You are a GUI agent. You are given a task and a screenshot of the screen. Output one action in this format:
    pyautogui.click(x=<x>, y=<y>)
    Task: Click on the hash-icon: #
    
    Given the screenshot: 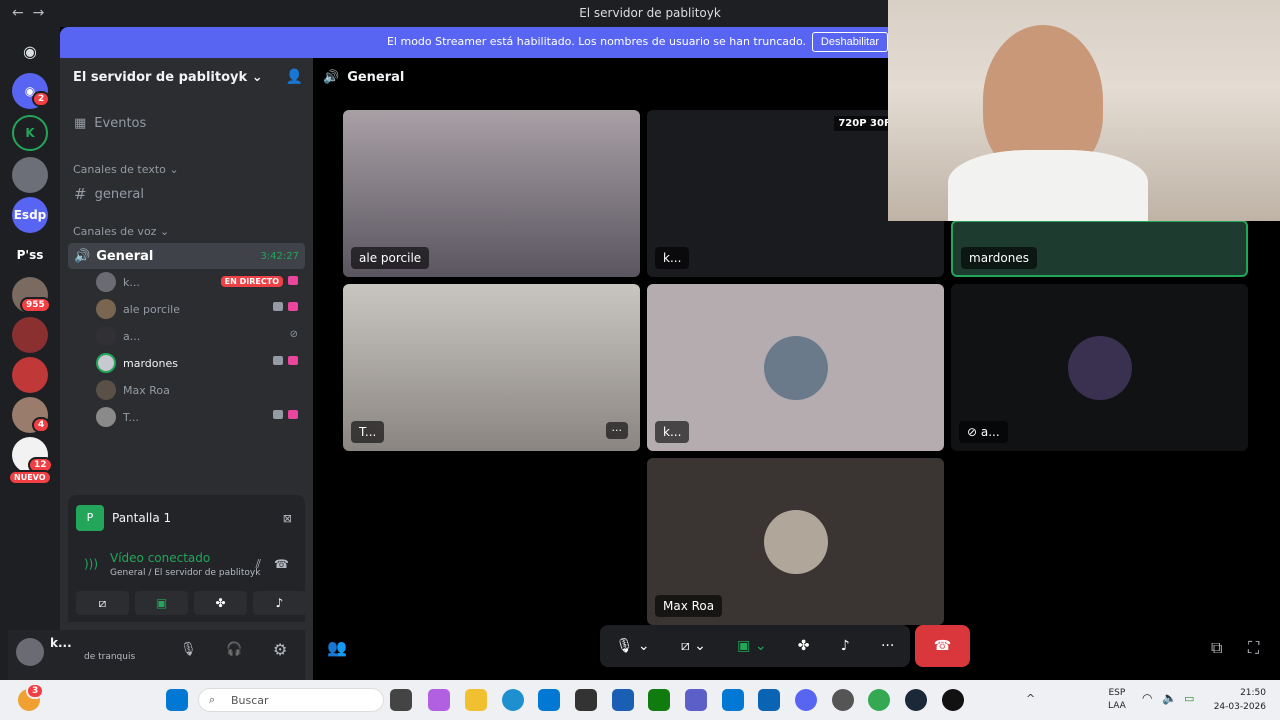 What is the action you would take?
    pyautogui.click(x=80, y=194)
    